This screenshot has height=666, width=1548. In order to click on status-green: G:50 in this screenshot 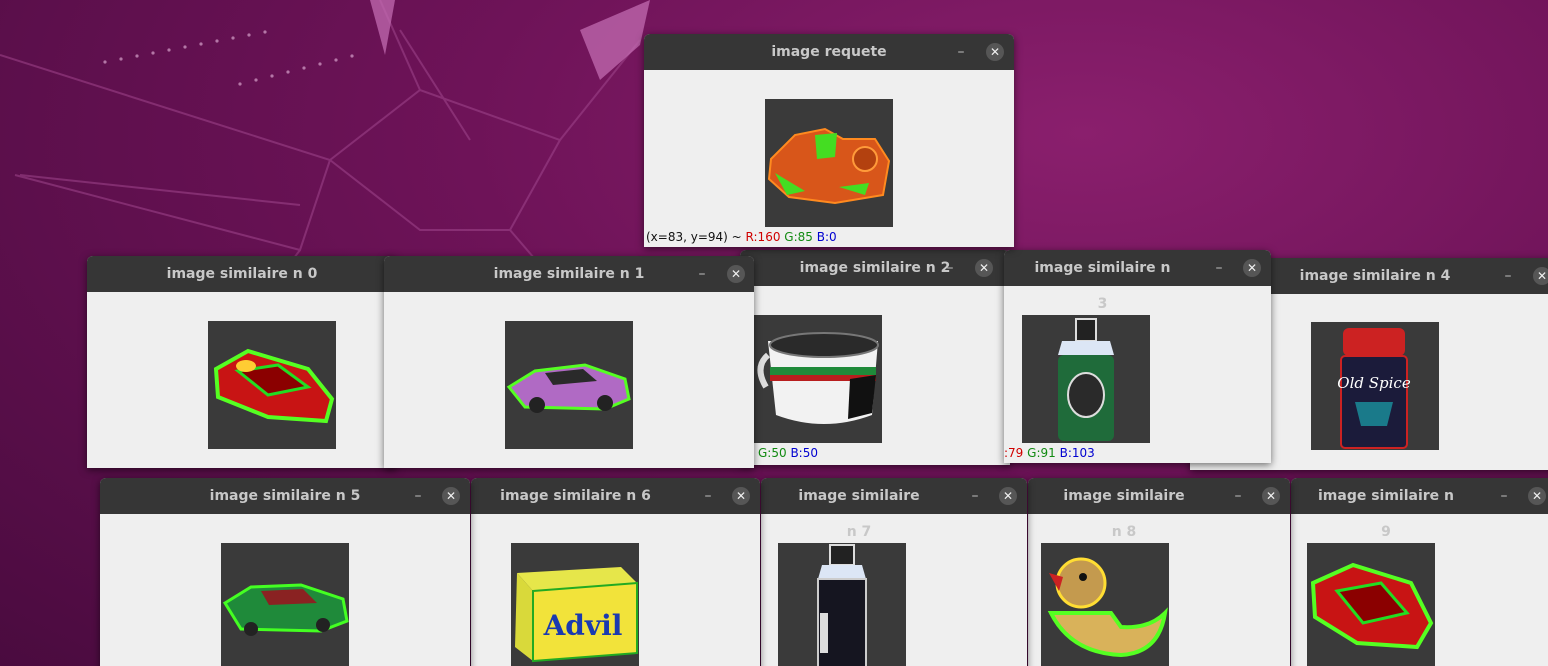, I will do `click(772, 453)`.